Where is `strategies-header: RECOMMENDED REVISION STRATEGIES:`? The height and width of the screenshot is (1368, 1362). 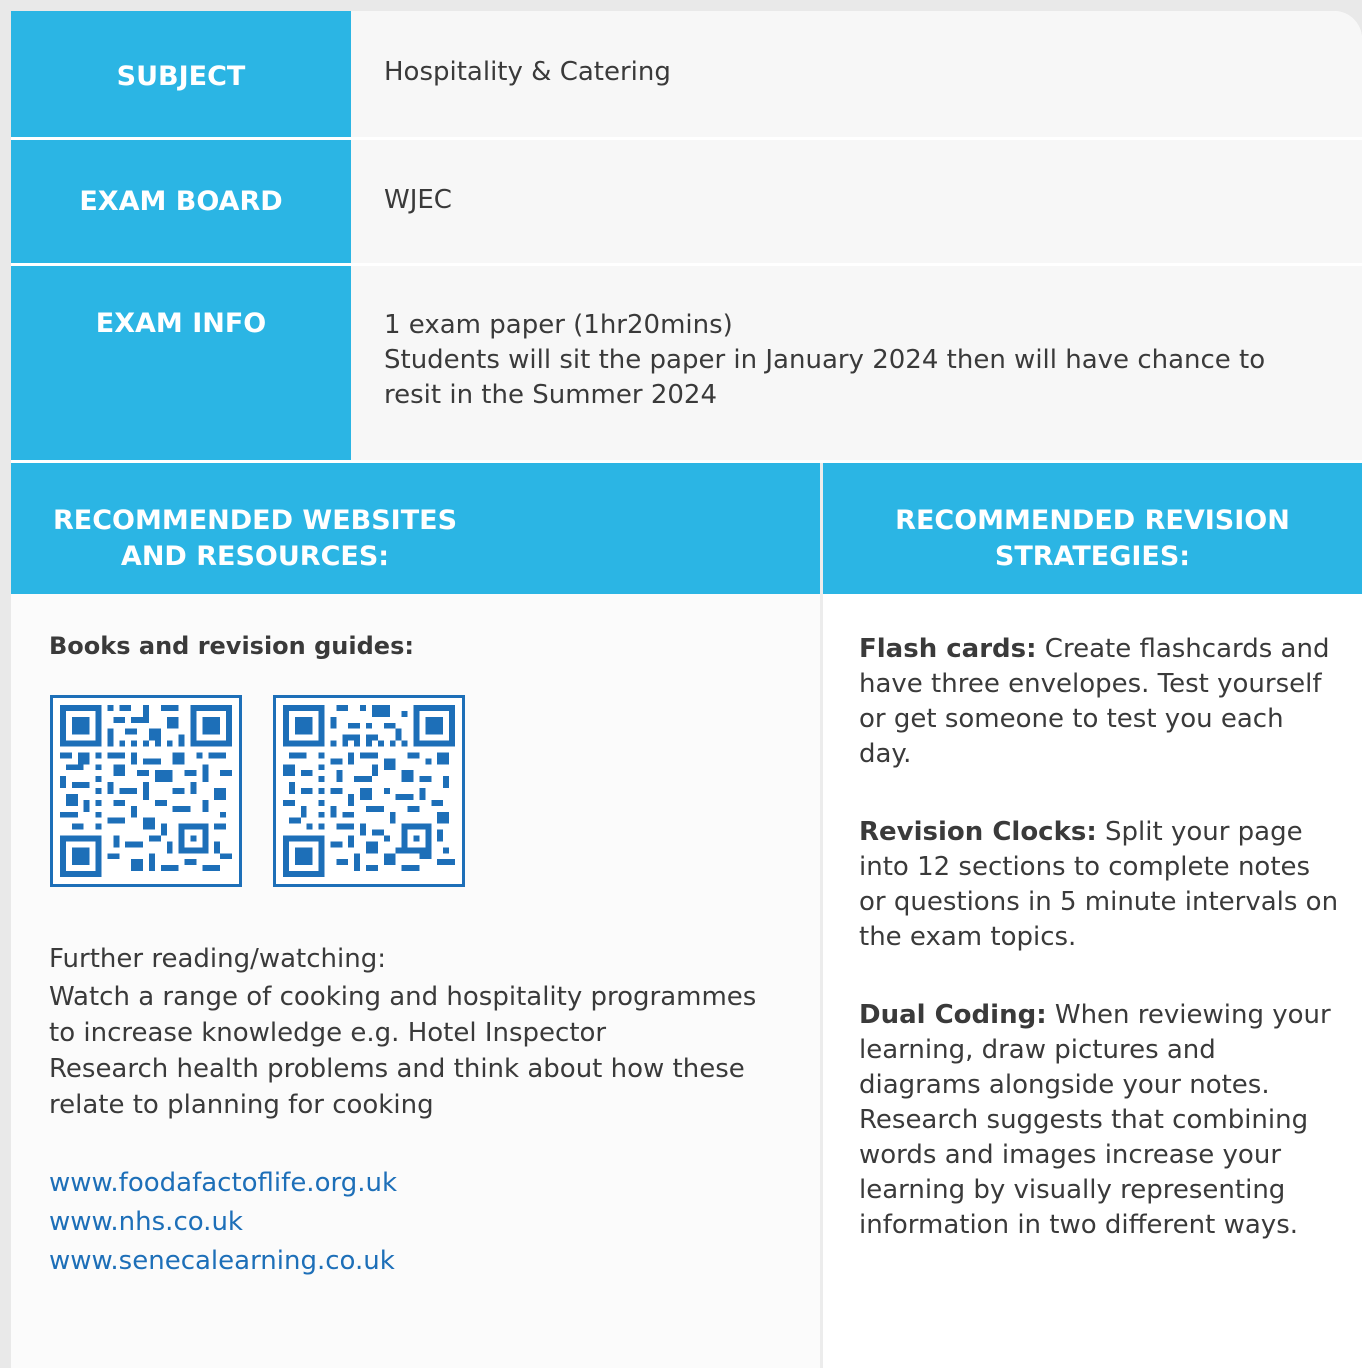
strategies-header: RECOMMENDED REVISION STRATEGIES: is located at coordinates (1092, 528).